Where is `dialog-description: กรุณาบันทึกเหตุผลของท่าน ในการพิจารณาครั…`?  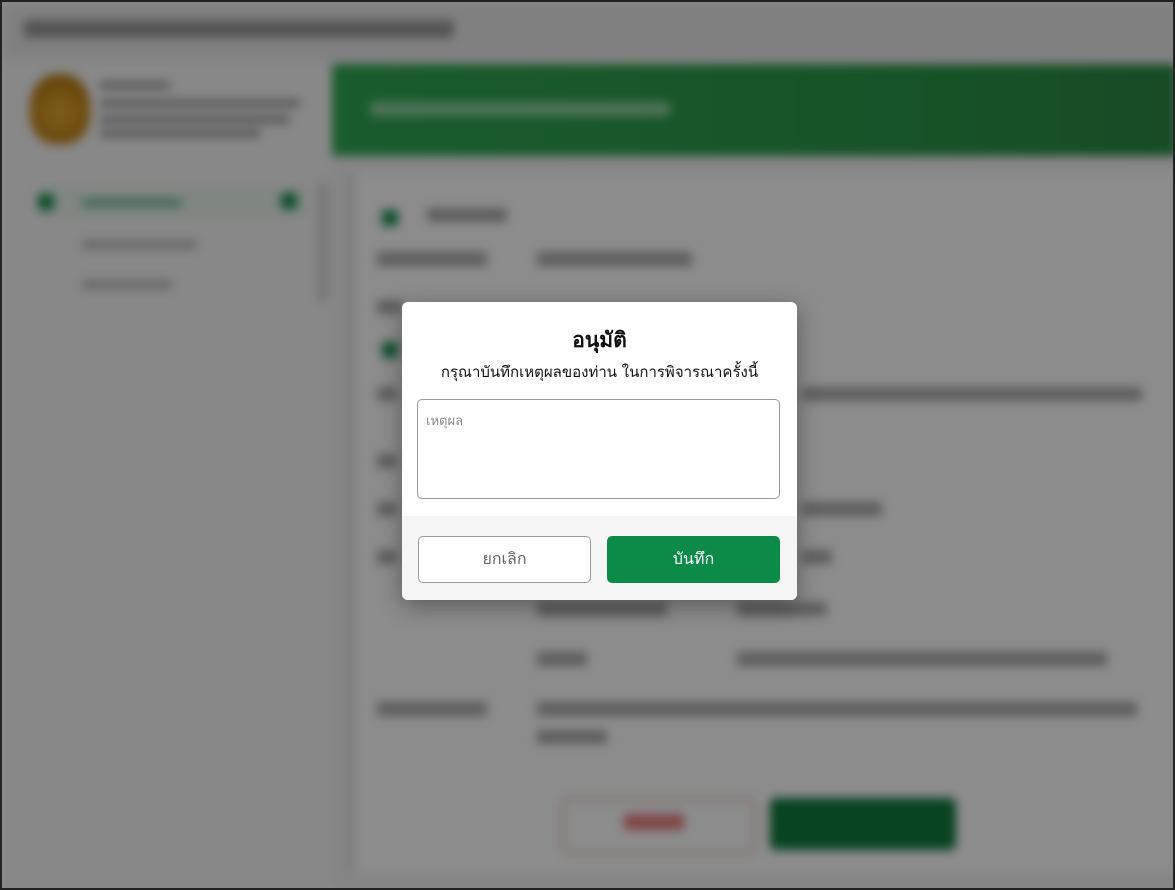 dialog-description: กรุณาบันทึกเหตุผลของท่าน ในการพิจารณาครั… is located at coordinates (599, 372).